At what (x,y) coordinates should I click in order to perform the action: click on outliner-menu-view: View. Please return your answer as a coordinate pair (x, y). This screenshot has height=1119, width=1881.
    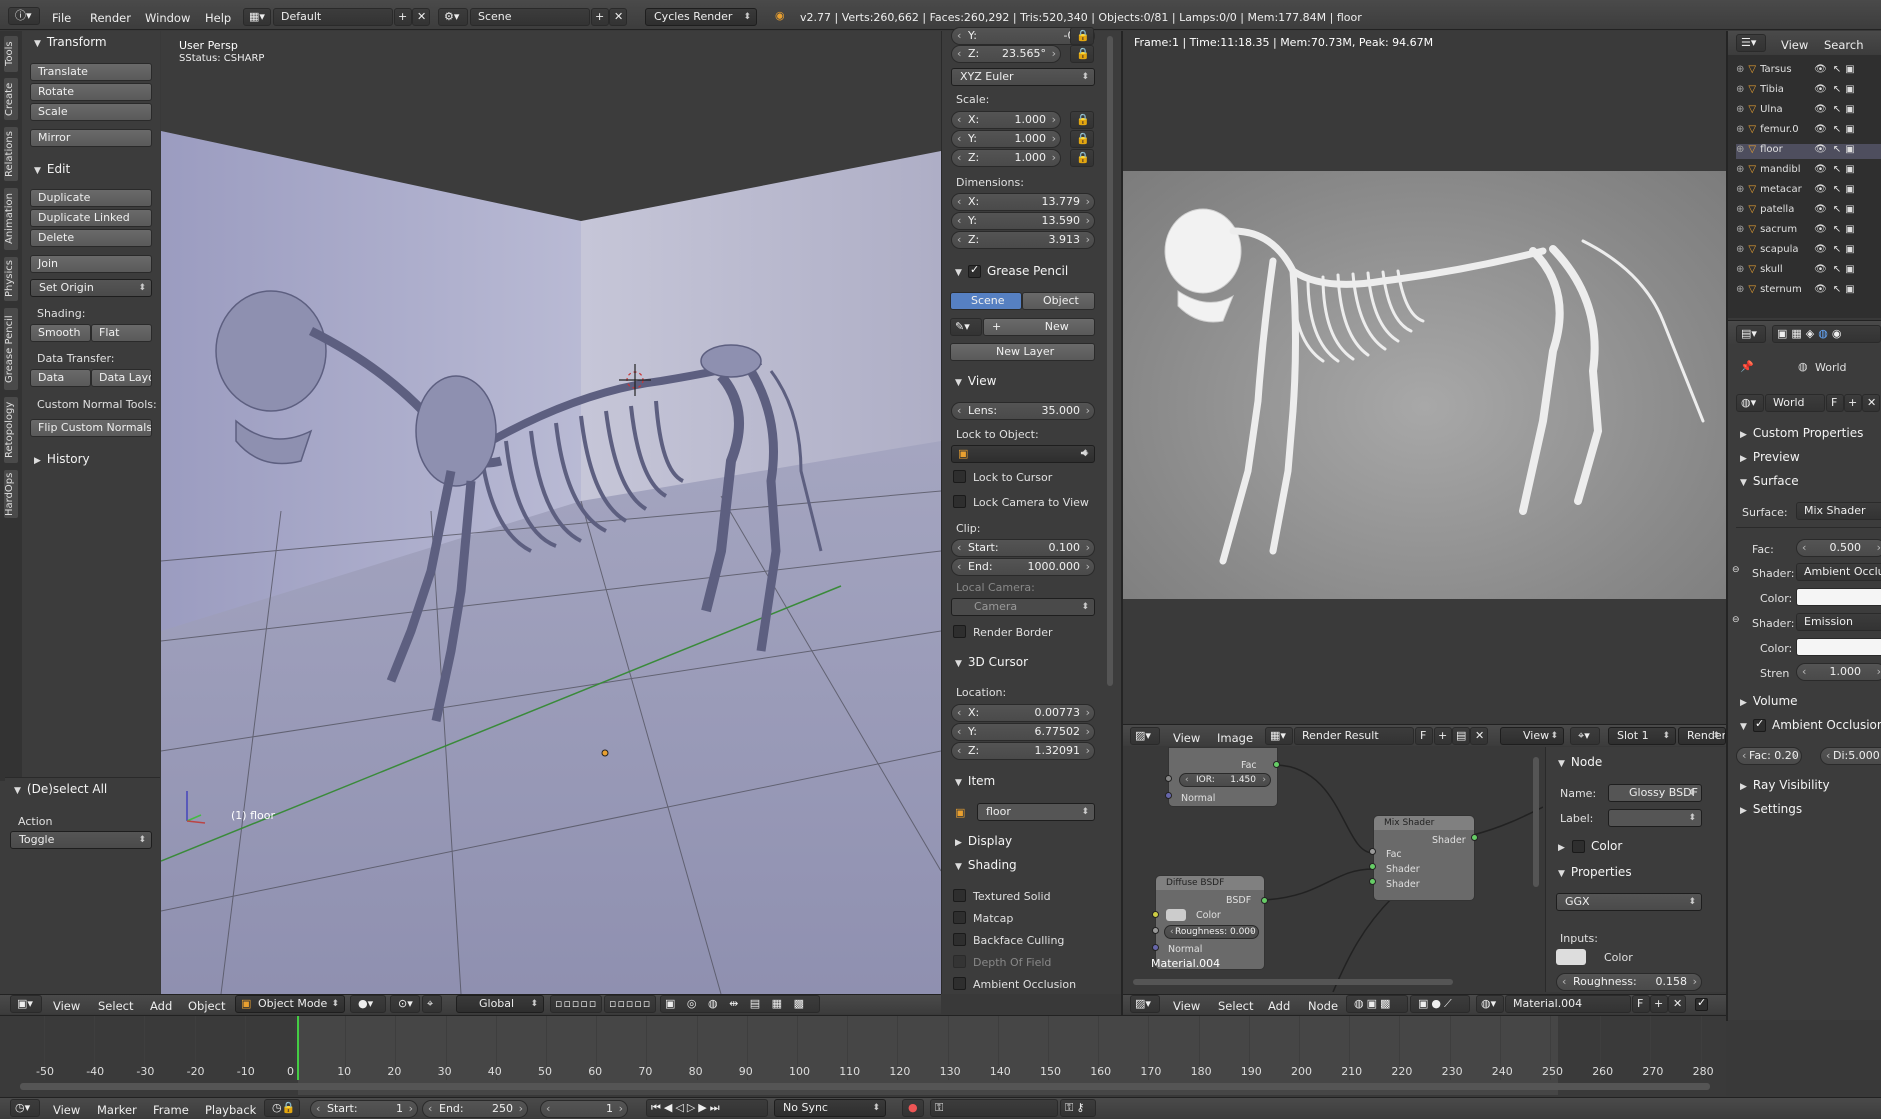
    Looking at the image, I should click on (1794, 45).